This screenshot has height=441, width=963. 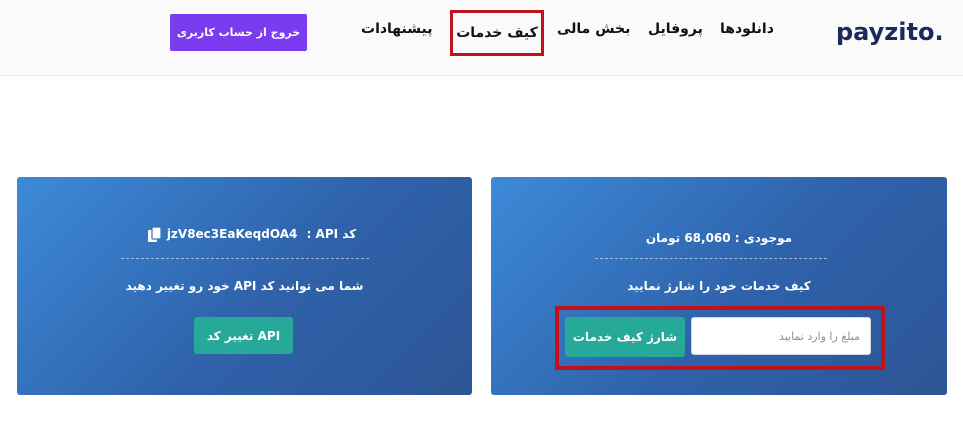 What do you see at coordinates (238, 32) in the screenshot?
I see `logout-button: خروج از حساب کاربری` at bounding box center [238, 32].